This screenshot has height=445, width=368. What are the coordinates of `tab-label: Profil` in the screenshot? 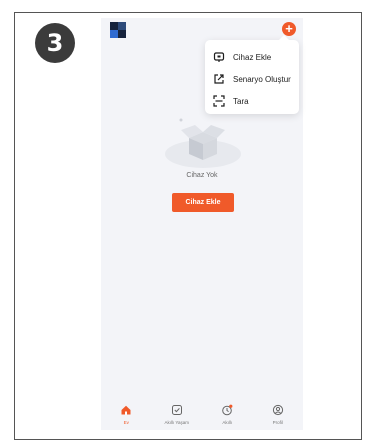 It's located at (277, 422).